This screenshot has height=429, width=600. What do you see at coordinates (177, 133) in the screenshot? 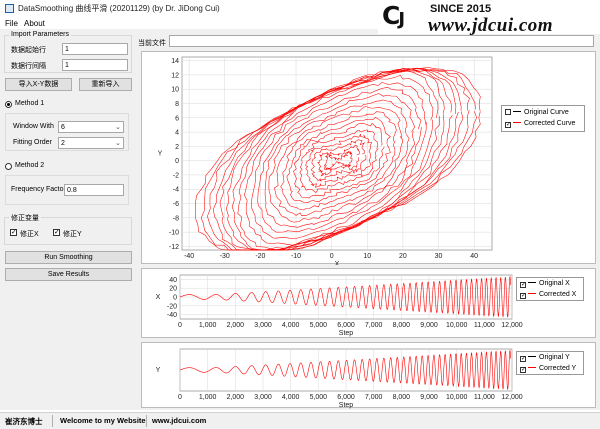
I see `y-tick-label: 4` at bounding box center [177, 133].